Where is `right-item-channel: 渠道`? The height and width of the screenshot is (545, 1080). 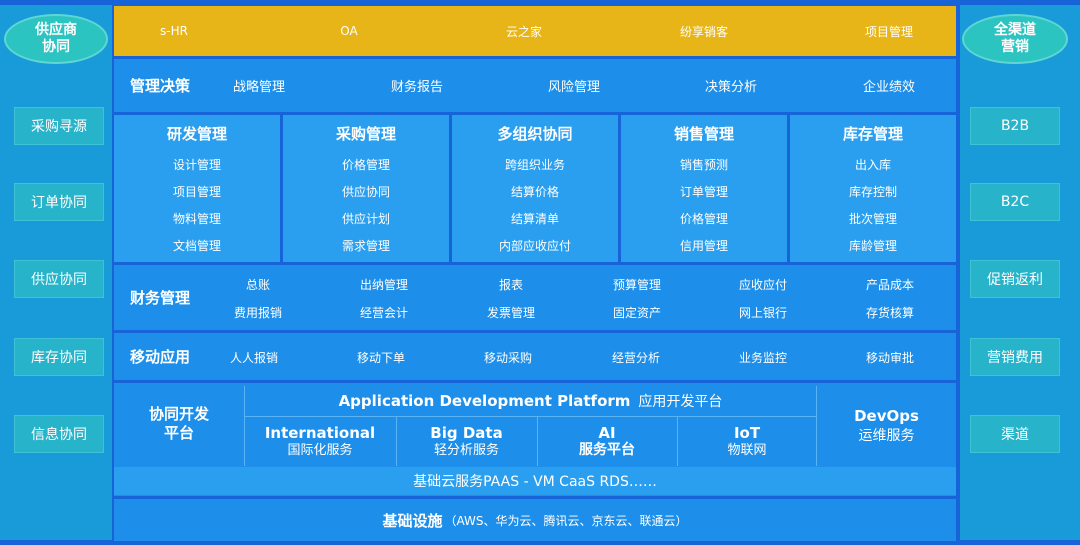 right-item-channel: 渠道 is located at coordinates (1015, 434).